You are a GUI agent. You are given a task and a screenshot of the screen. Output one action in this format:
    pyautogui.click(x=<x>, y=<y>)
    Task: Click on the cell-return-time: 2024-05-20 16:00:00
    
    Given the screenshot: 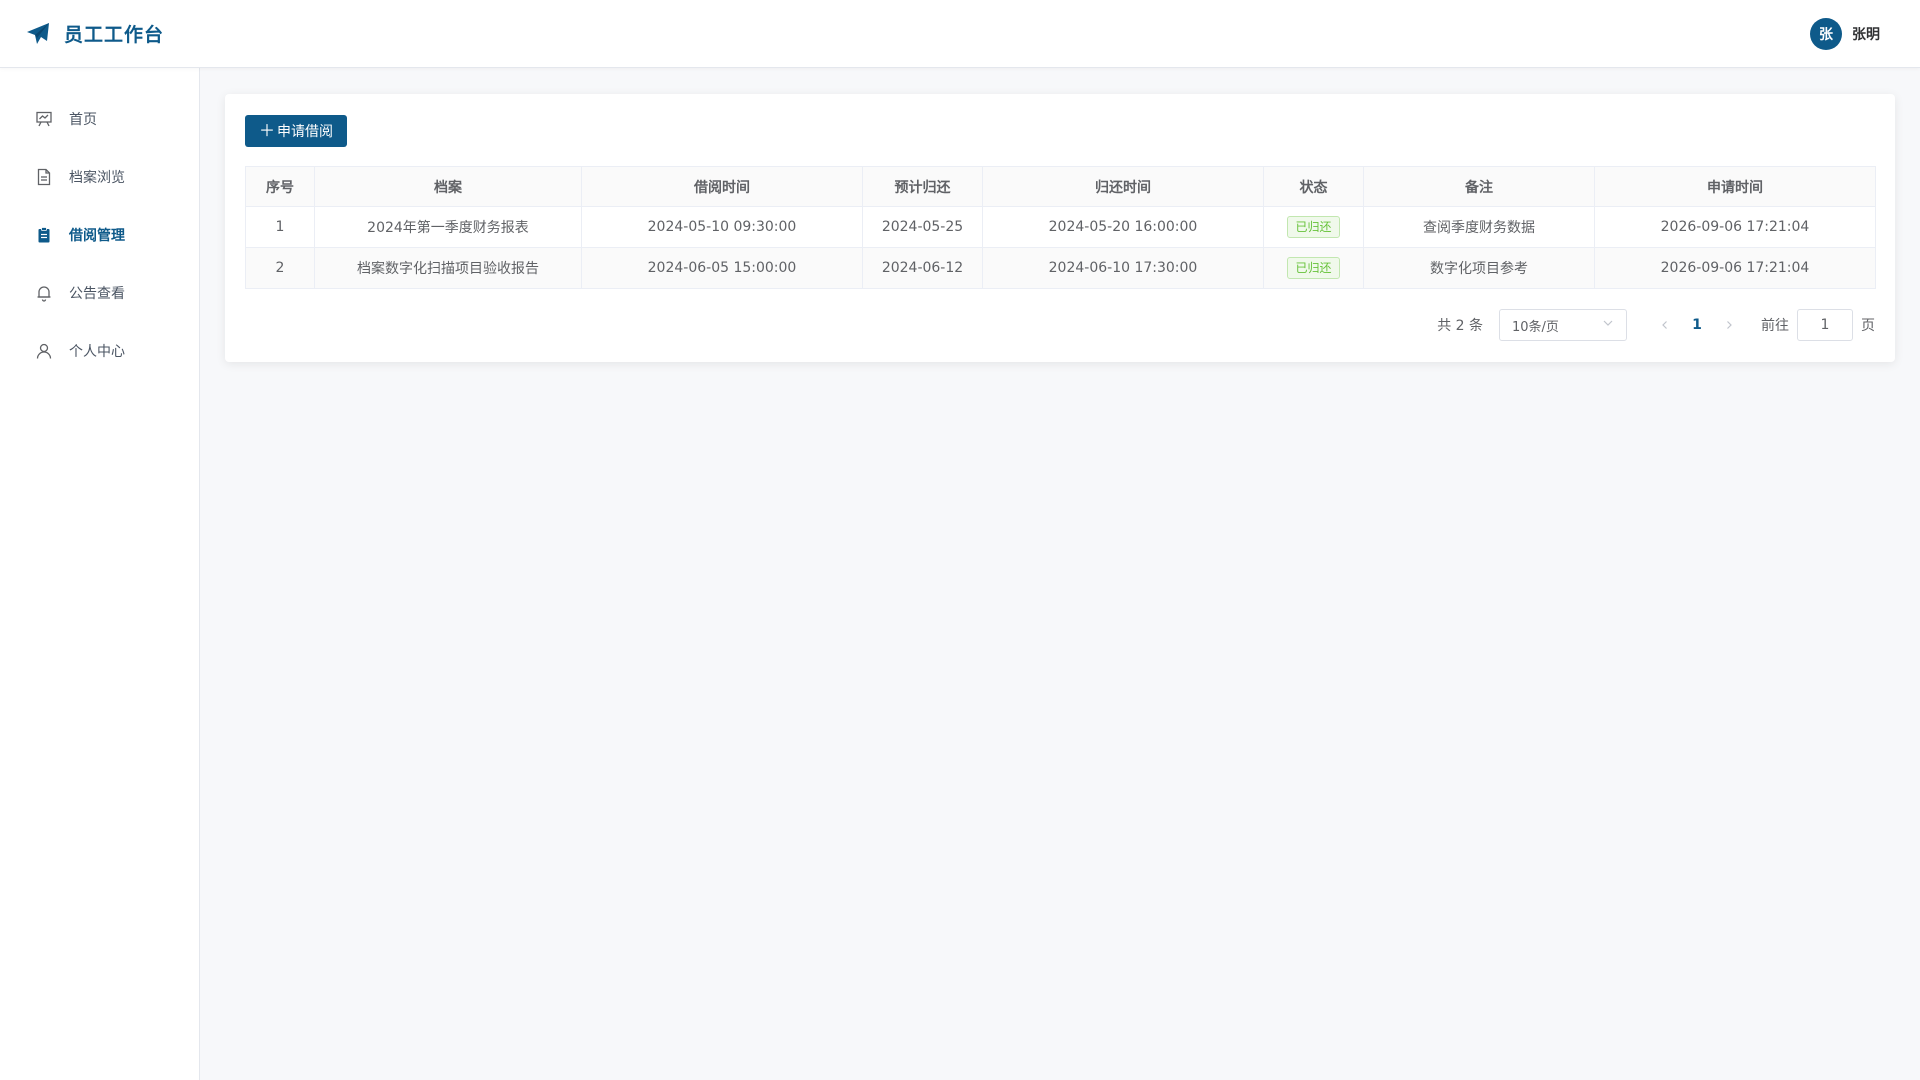 What is the action you would take?
    pyautogui.click(x=1123, y=227)
    